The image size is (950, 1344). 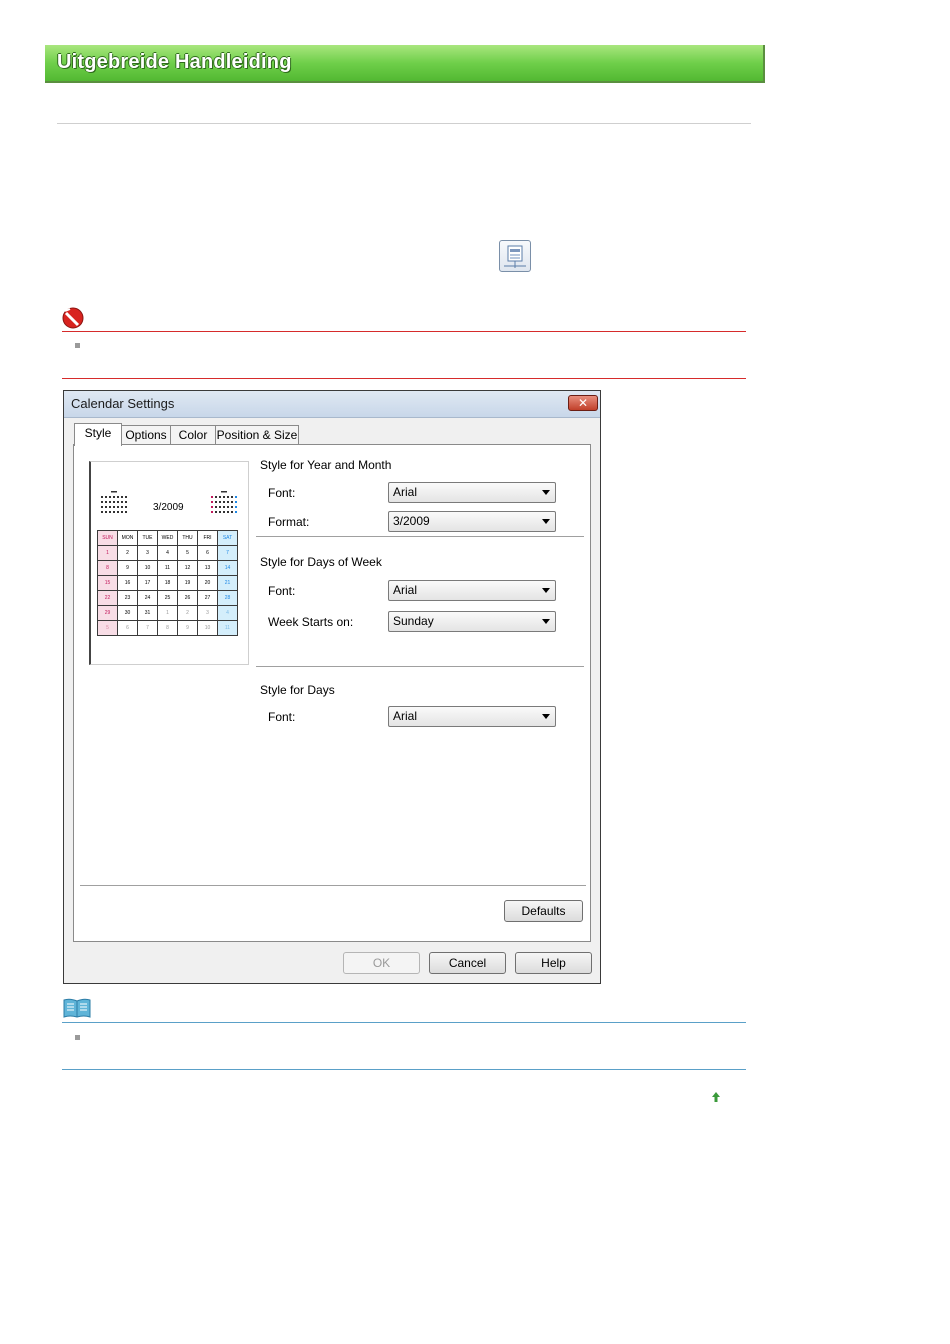 What do you see at coordinates (127, 613) in the screenshot?
I see `preview-day-cell: 30` at bounding box center [127, 613].